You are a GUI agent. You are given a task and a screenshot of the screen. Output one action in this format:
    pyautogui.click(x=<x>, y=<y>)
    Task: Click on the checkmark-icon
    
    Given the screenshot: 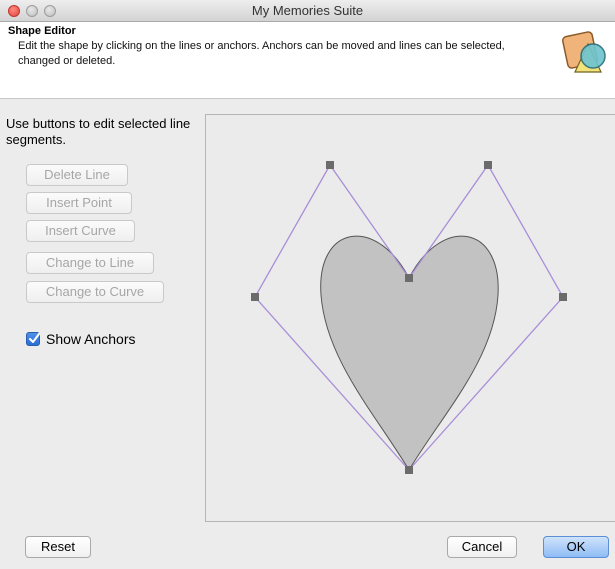 What is the action you would take?
    pyautogui.click(x=34, y=338)
    